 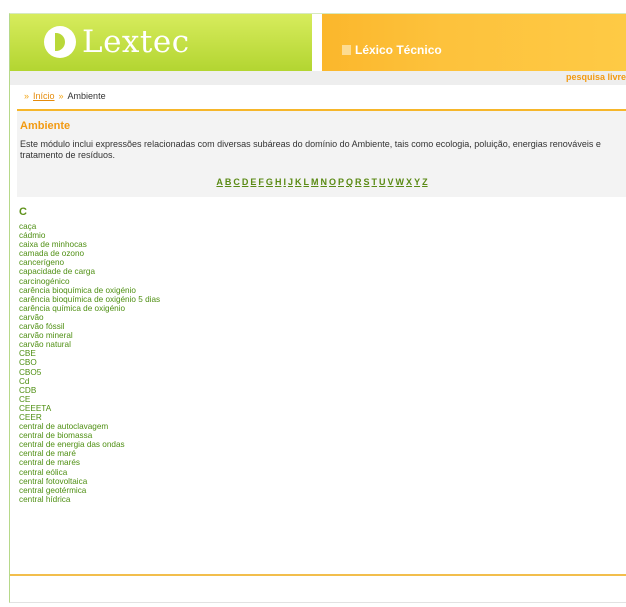 I want to click on term-link: camada de ozono, so click(x=51, y=253).